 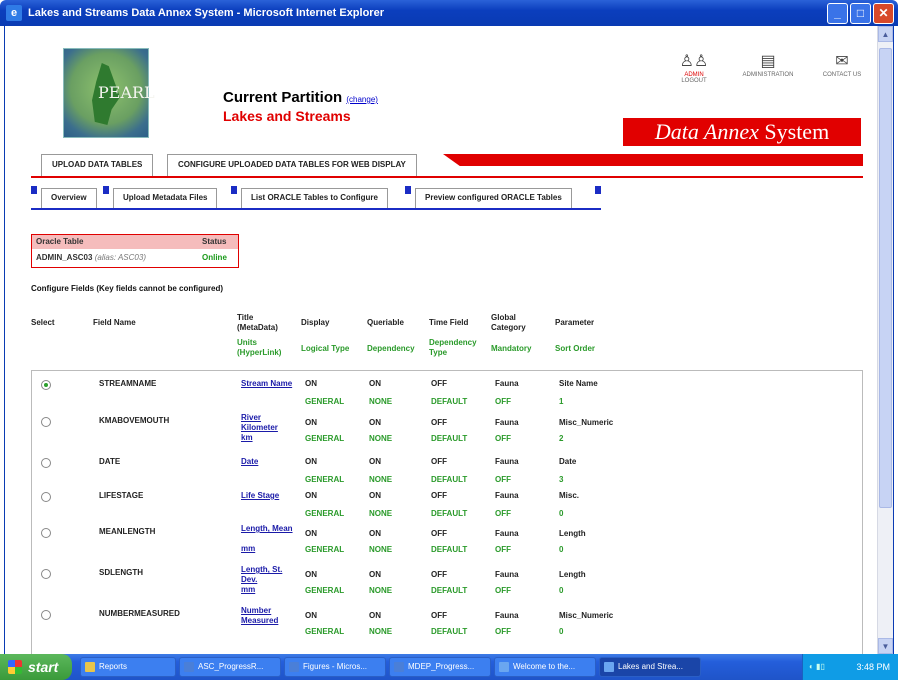 What do you see at coordinates (567, 461) in the screenshot?
I see `field-parameter-value: Date` at bounding box center [567, 461].